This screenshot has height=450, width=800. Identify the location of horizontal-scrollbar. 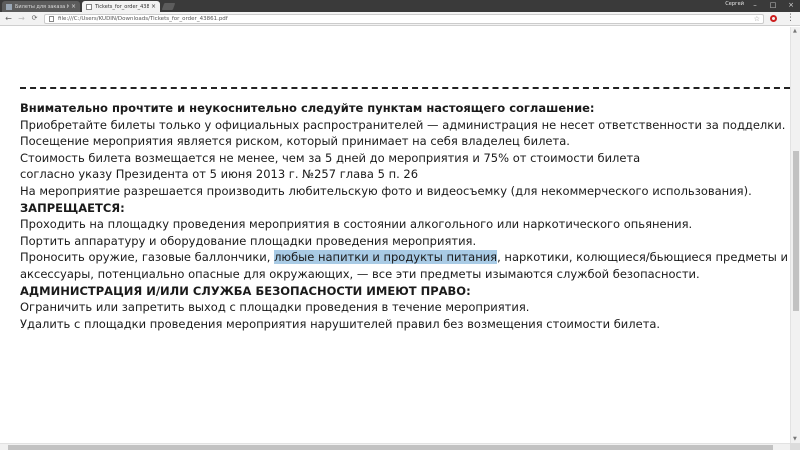
(395, 446).